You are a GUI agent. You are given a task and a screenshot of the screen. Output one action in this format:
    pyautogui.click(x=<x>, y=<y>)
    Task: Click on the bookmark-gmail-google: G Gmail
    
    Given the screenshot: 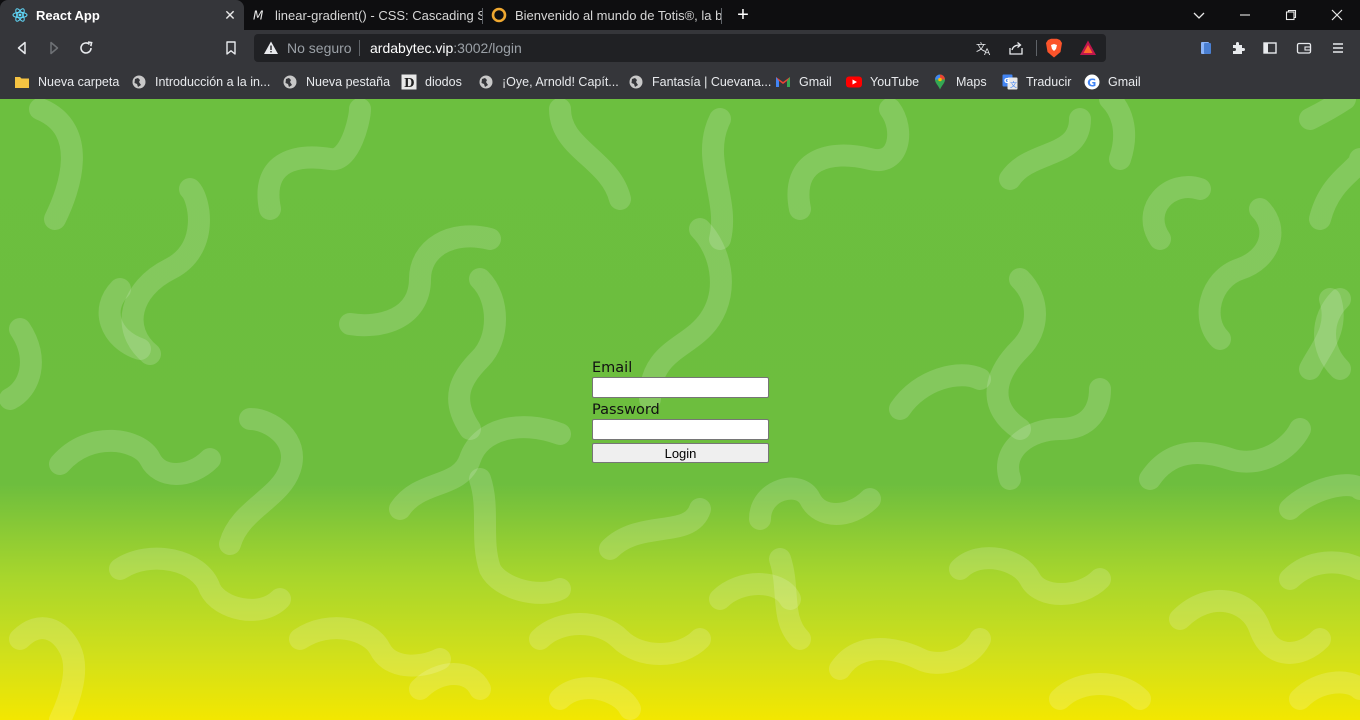 What is the action you would take?
    pyautogui.click(x=1112, y=82)
    